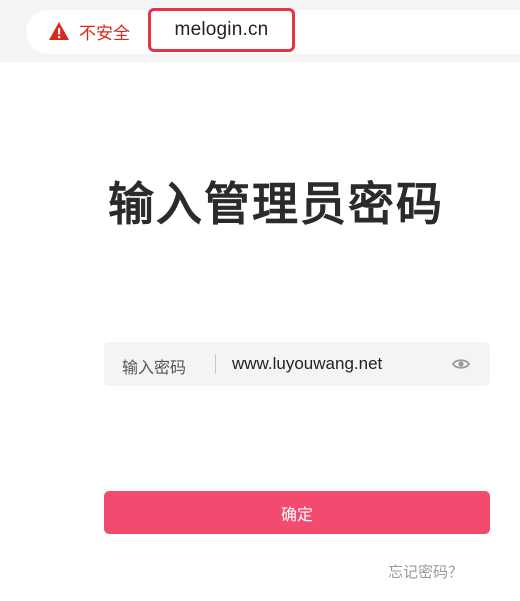  What do you see at coordinates (297, 512) in the screenshot?
I see `confirm-button: 确定` at bounding box center [297, 512].